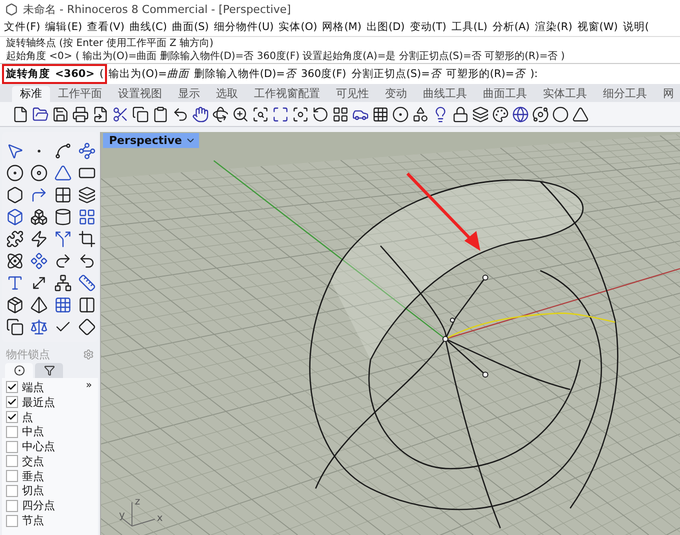  I want to click on paste-icon, so click(160, 114).